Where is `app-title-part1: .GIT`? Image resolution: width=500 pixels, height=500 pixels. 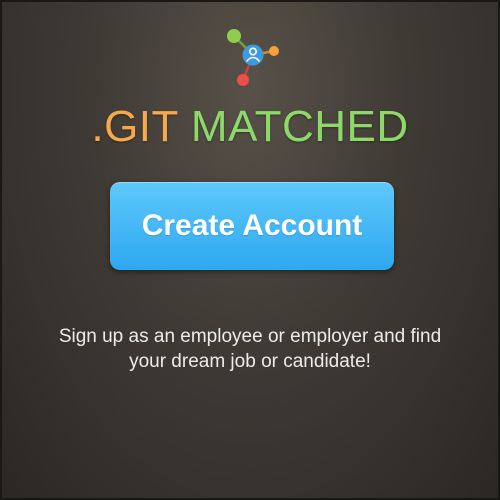
app-title-part1: .GIT is located at coordinates (135, 126).